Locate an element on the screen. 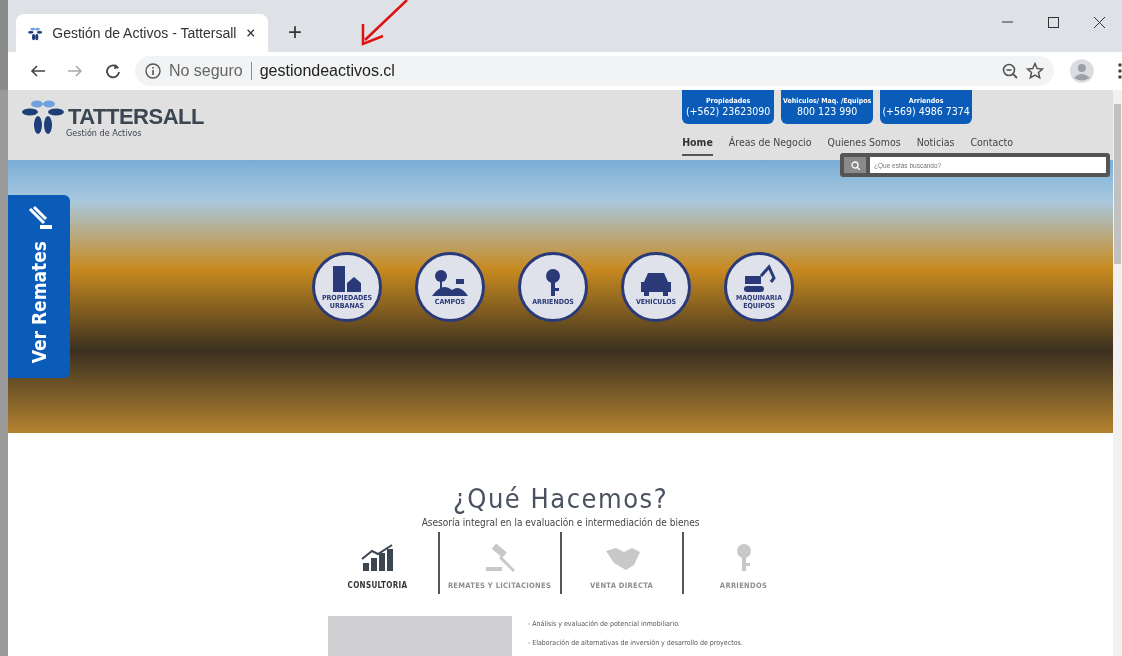 This screenshot has height=656, width=1122. back-icon is located at coordinates (37, 71).